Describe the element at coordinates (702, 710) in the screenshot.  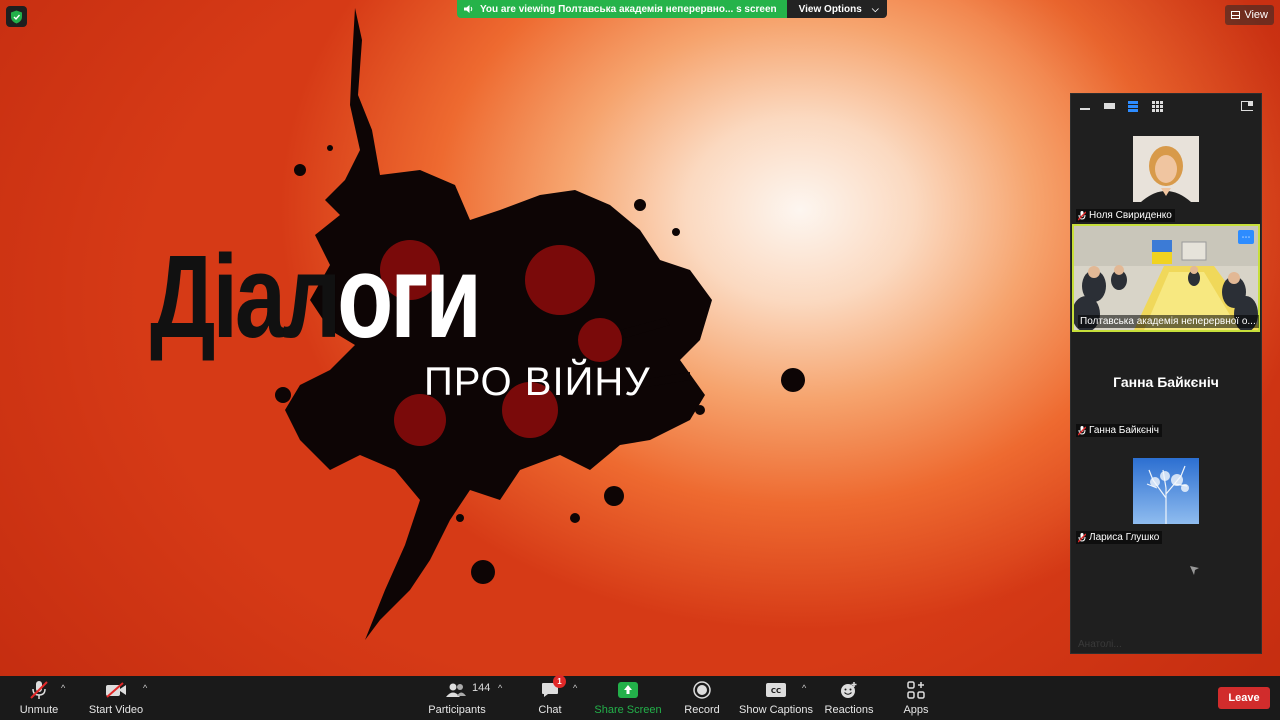
I see `record-label: Record` at that location.